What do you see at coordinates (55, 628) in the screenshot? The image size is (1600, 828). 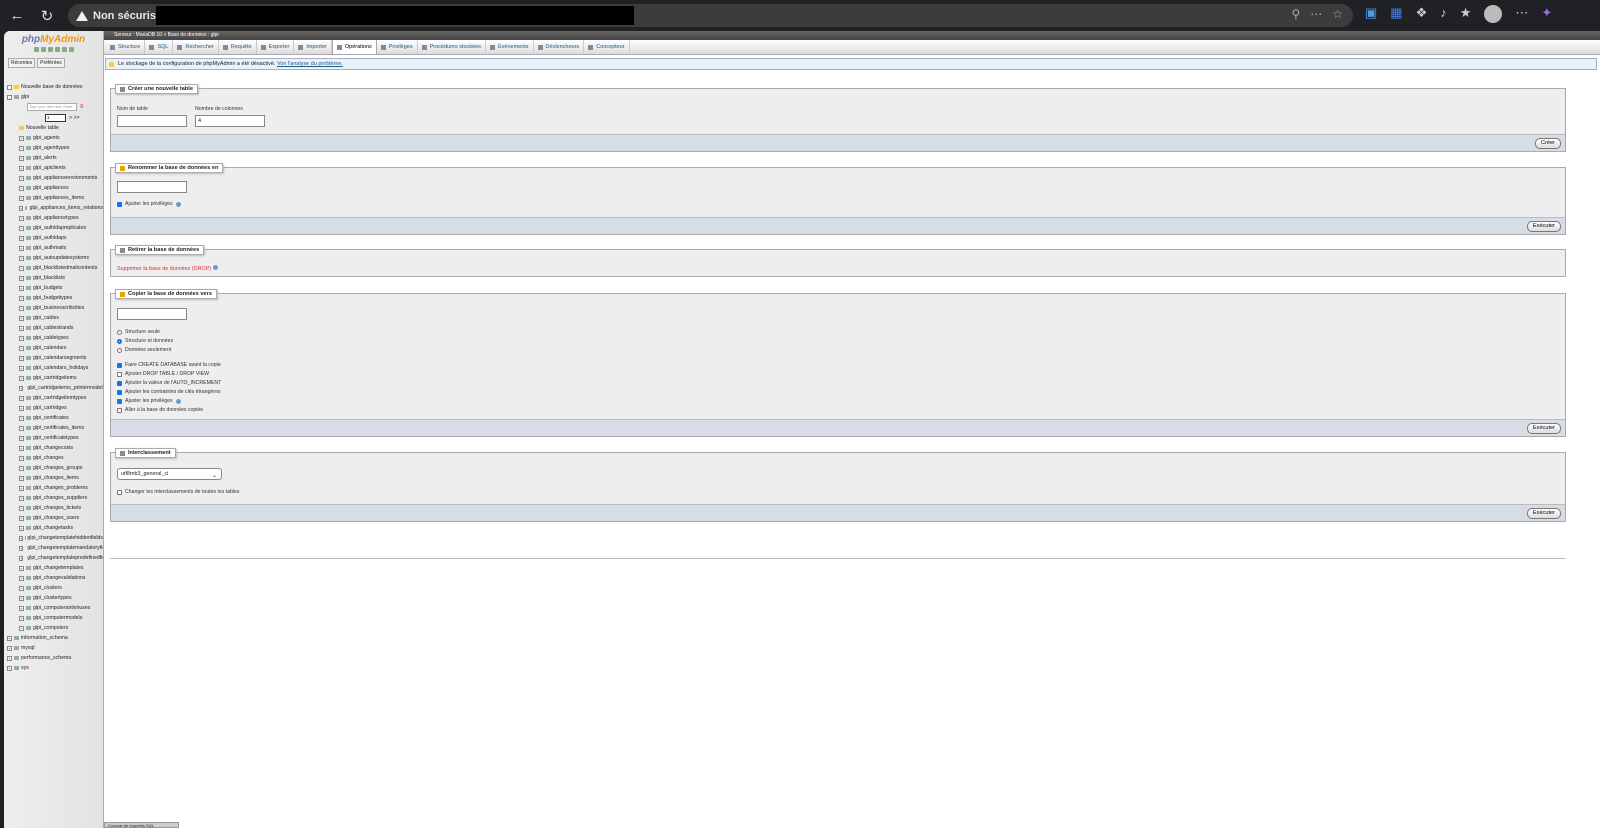 I see `sidebar-table-item: + glpi_computers` at bounding box center [55, 628].